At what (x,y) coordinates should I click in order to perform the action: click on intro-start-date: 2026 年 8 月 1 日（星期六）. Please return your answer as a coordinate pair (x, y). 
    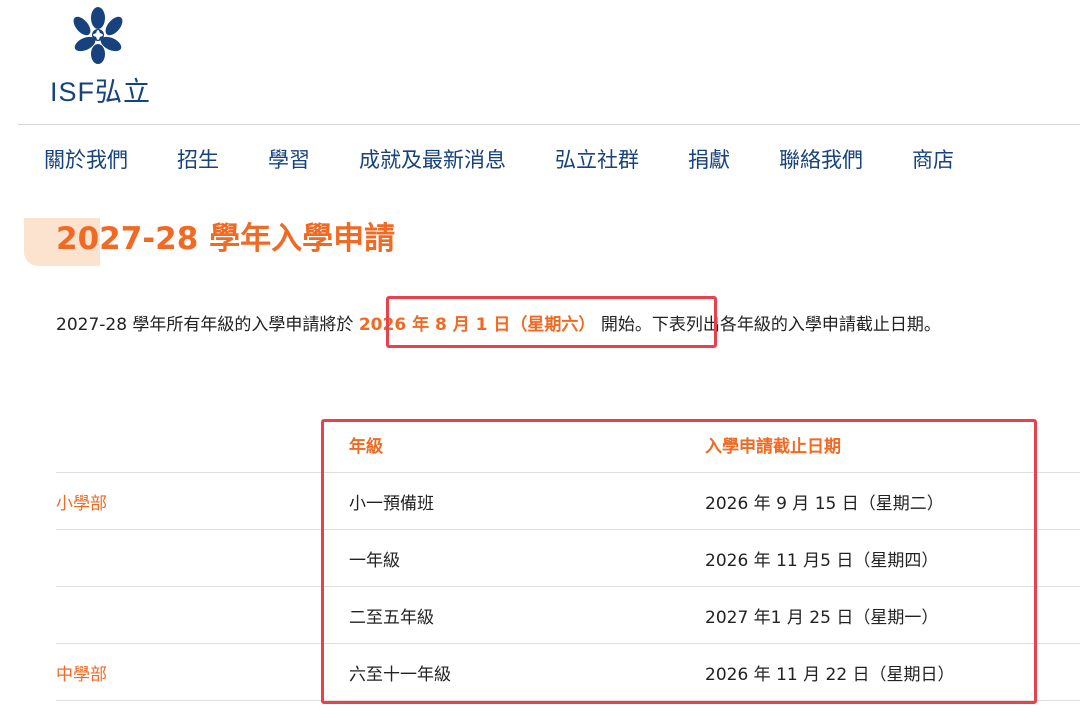
    Looking at the image, I should click on (477, 325).